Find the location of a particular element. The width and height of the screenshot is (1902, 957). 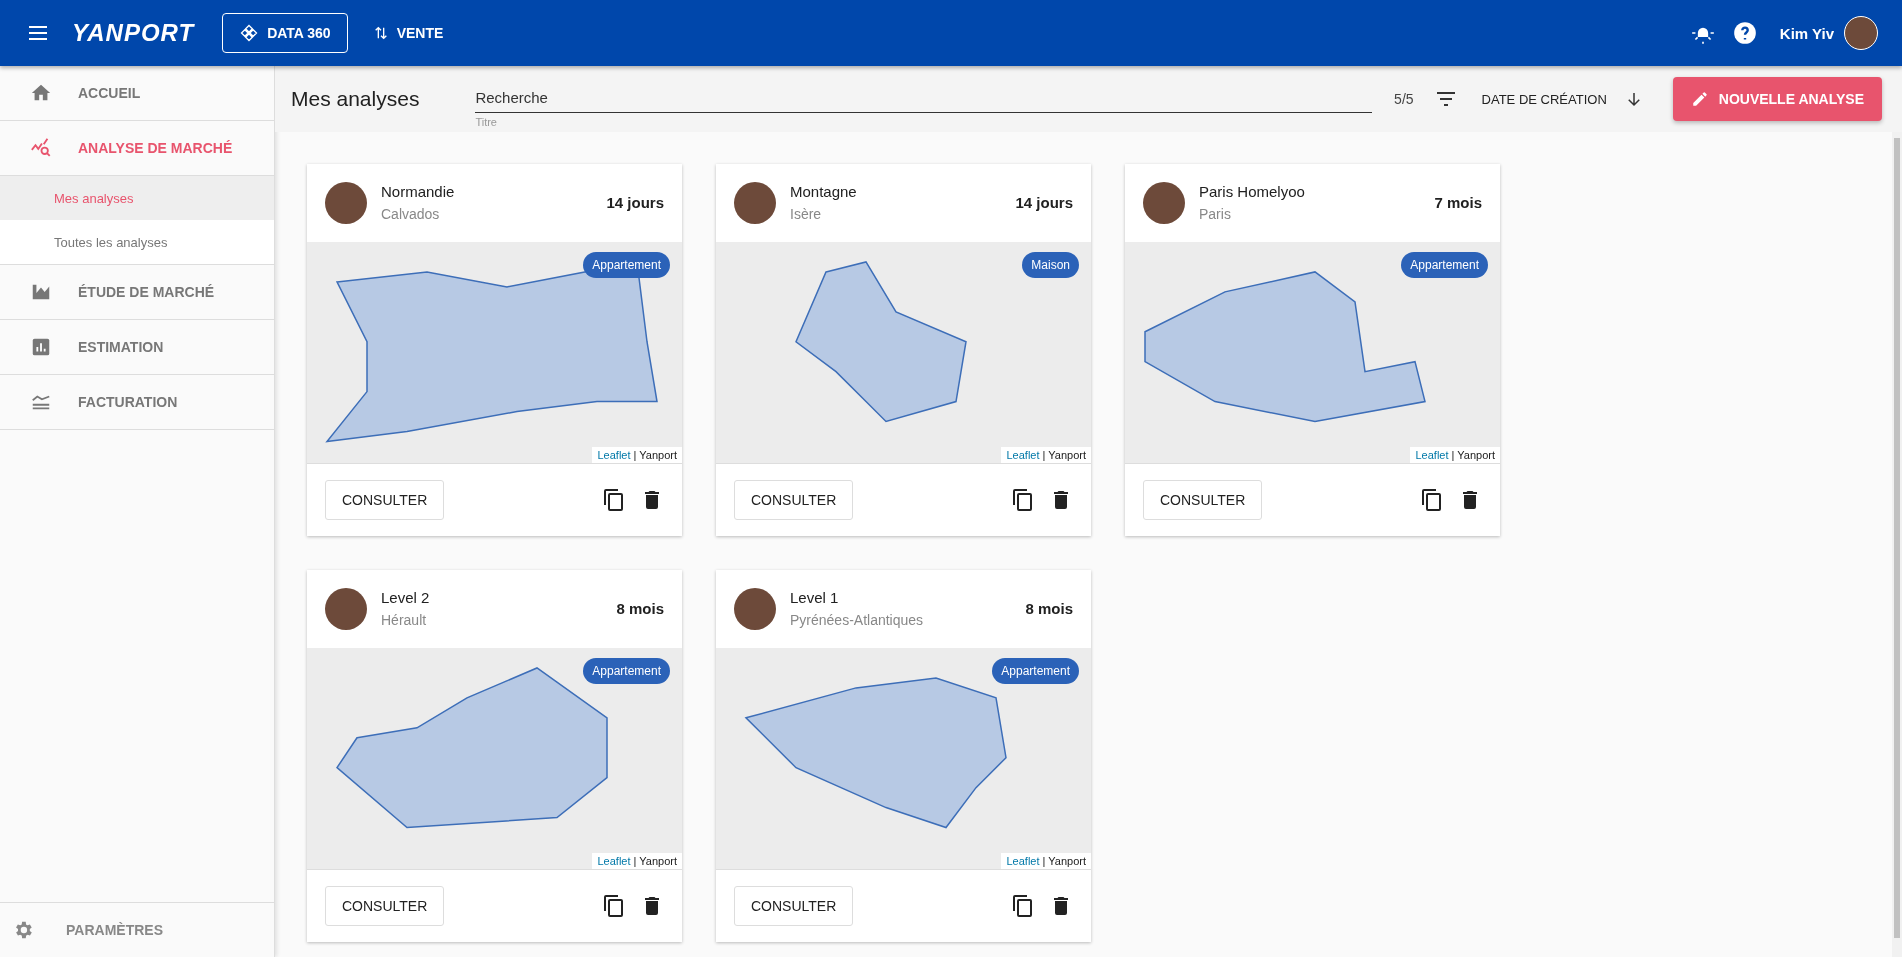

logo: YANPORT is located at coordinates (133, 33).